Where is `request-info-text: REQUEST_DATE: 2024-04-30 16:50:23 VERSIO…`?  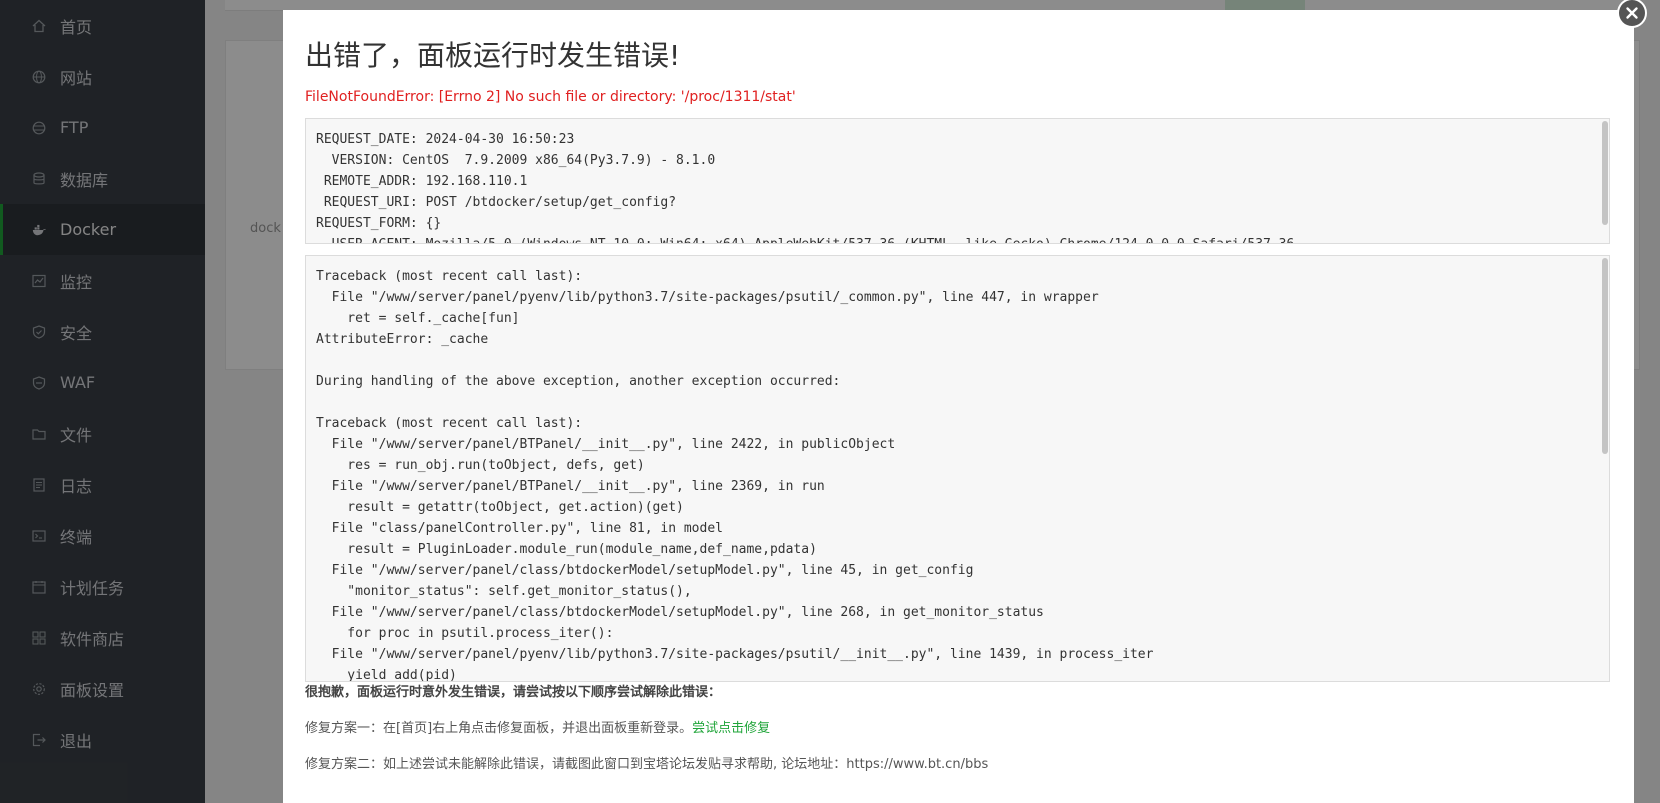
request-info-text: REQUEST_DATE: 2024-04-30 16:50:23 VERSIO… is located at coordinates (805, 187).